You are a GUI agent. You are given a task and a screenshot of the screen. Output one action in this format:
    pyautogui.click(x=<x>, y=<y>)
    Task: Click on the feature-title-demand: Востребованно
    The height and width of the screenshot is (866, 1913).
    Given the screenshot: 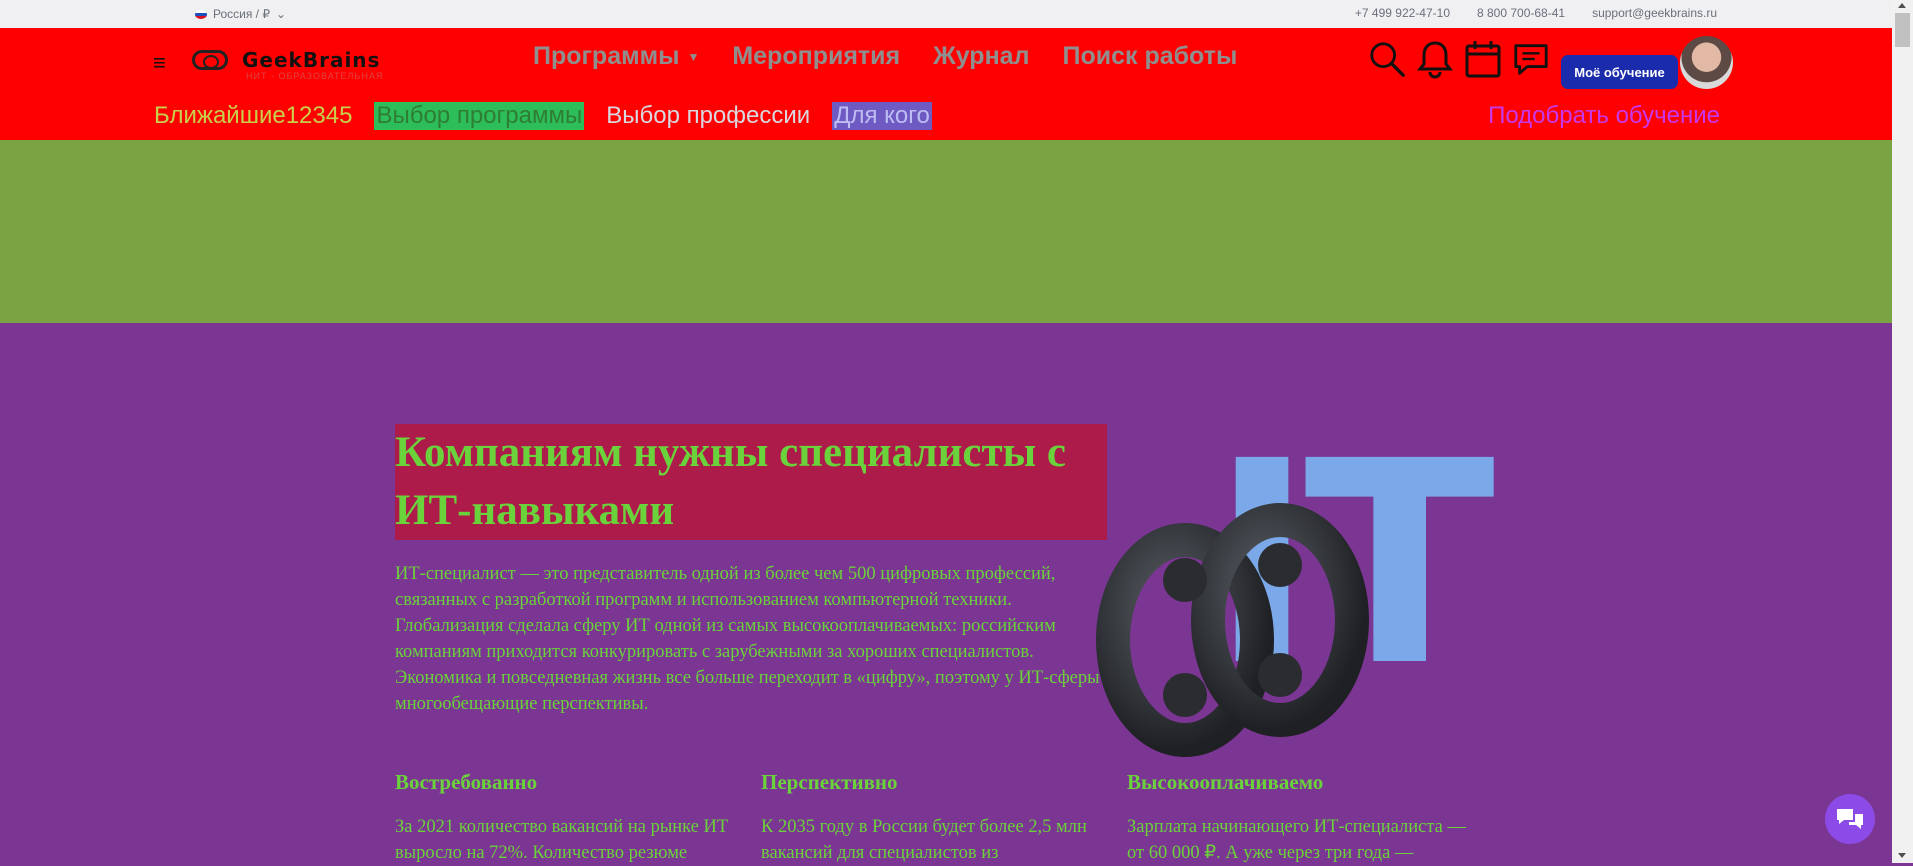 What is the action you would take?
    pyautogui.click(x=466, y=782)
    